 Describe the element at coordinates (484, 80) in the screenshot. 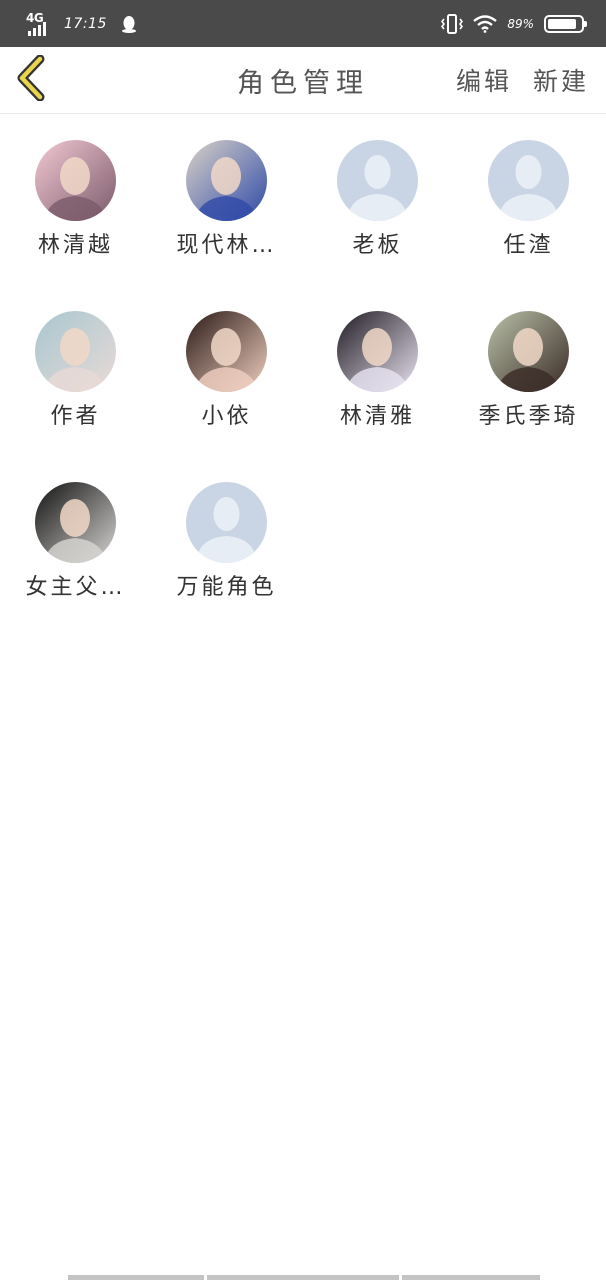

I see `edit-button: 编辑` at that location.